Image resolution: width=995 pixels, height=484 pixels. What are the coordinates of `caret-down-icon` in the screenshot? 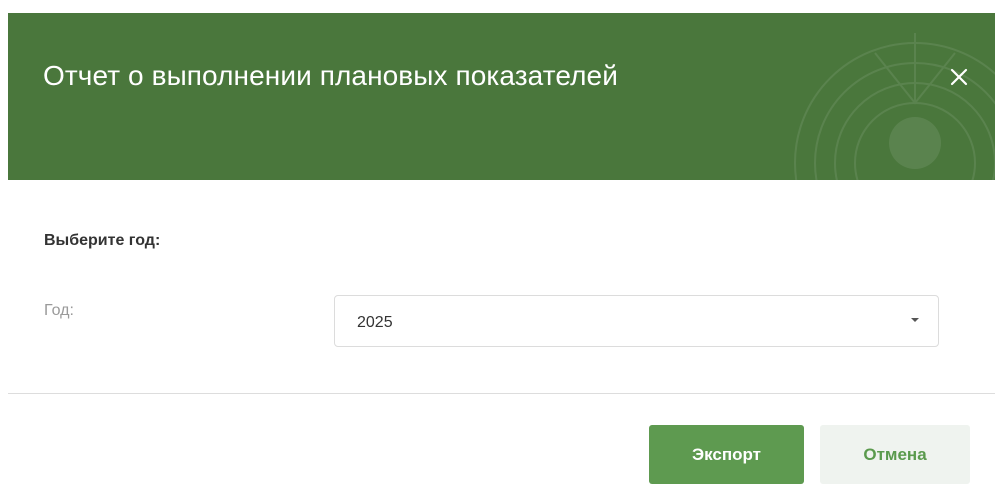 It's located at (915, 320).